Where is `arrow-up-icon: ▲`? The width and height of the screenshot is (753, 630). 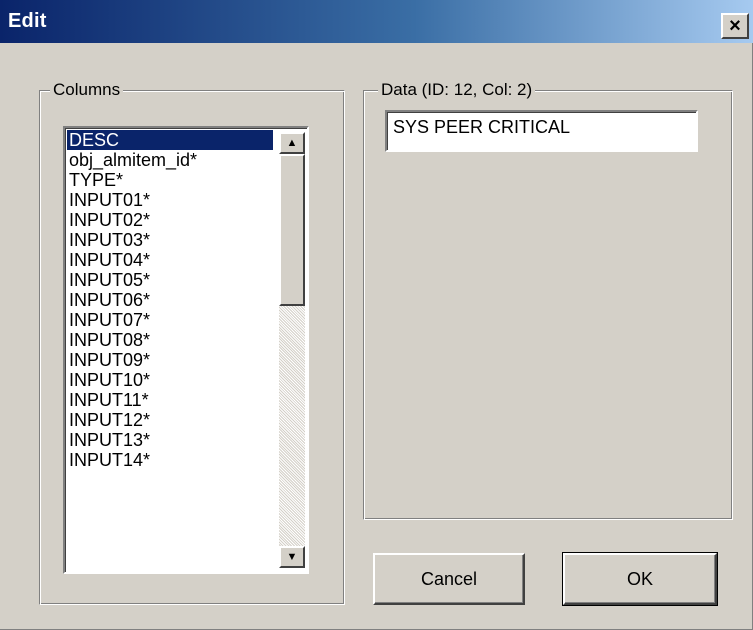 arrow-up-icon: ▲ is located at coordinates (292, 142).